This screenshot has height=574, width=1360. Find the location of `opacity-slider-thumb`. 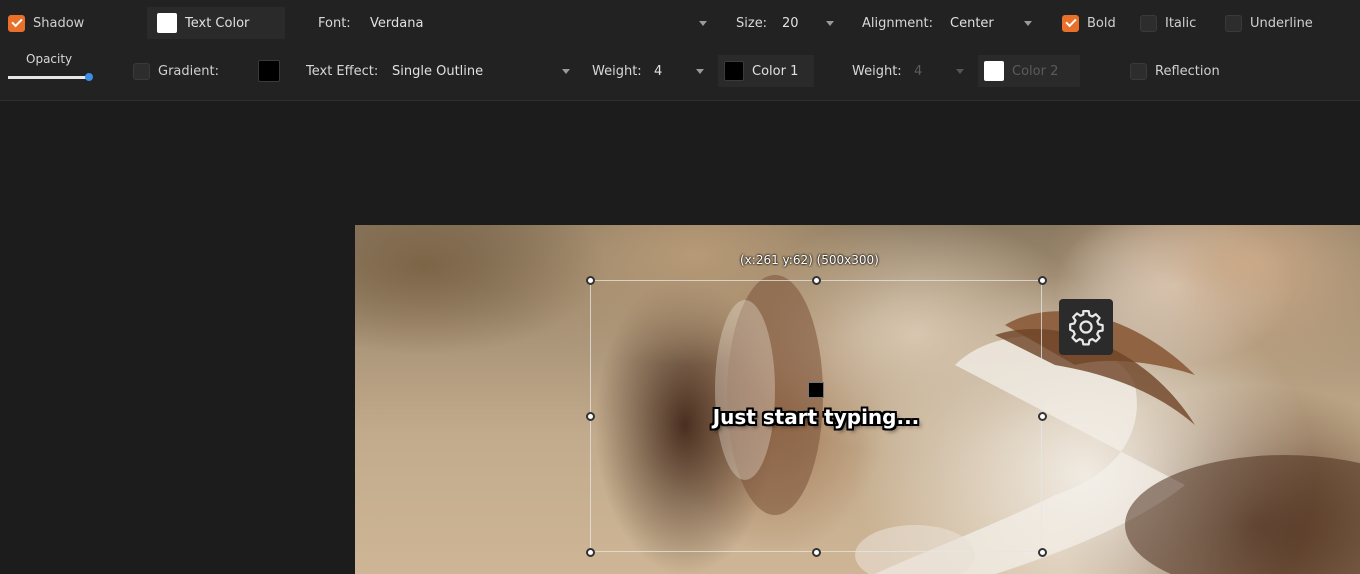

opacity-slider-thumb is located at coordinates (89, 77).